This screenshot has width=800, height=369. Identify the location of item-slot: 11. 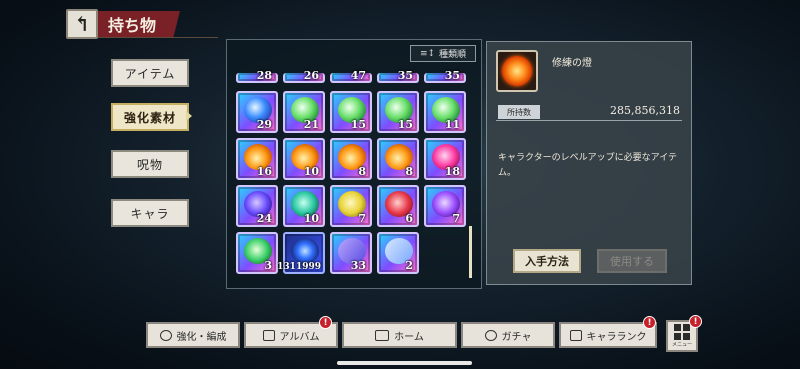
(445, 112).